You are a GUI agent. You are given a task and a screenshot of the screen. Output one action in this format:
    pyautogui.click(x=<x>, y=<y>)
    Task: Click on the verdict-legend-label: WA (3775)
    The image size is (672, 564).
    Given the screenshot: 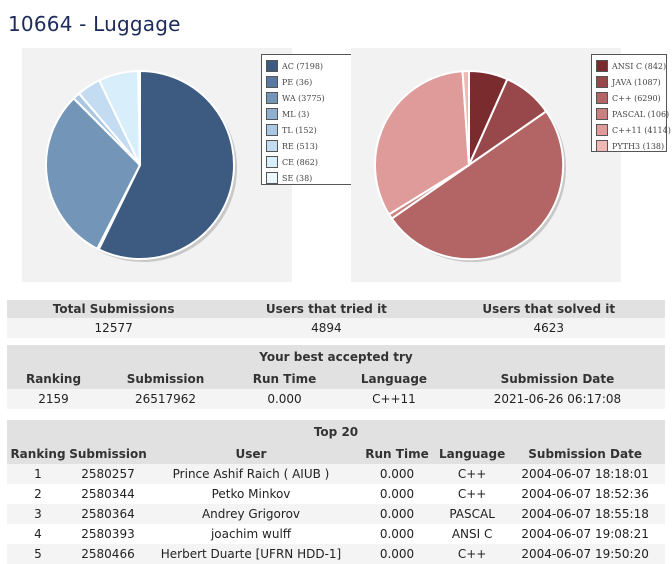 What is the action you would take?
    pyautogui.click(x=303, y=98)
    